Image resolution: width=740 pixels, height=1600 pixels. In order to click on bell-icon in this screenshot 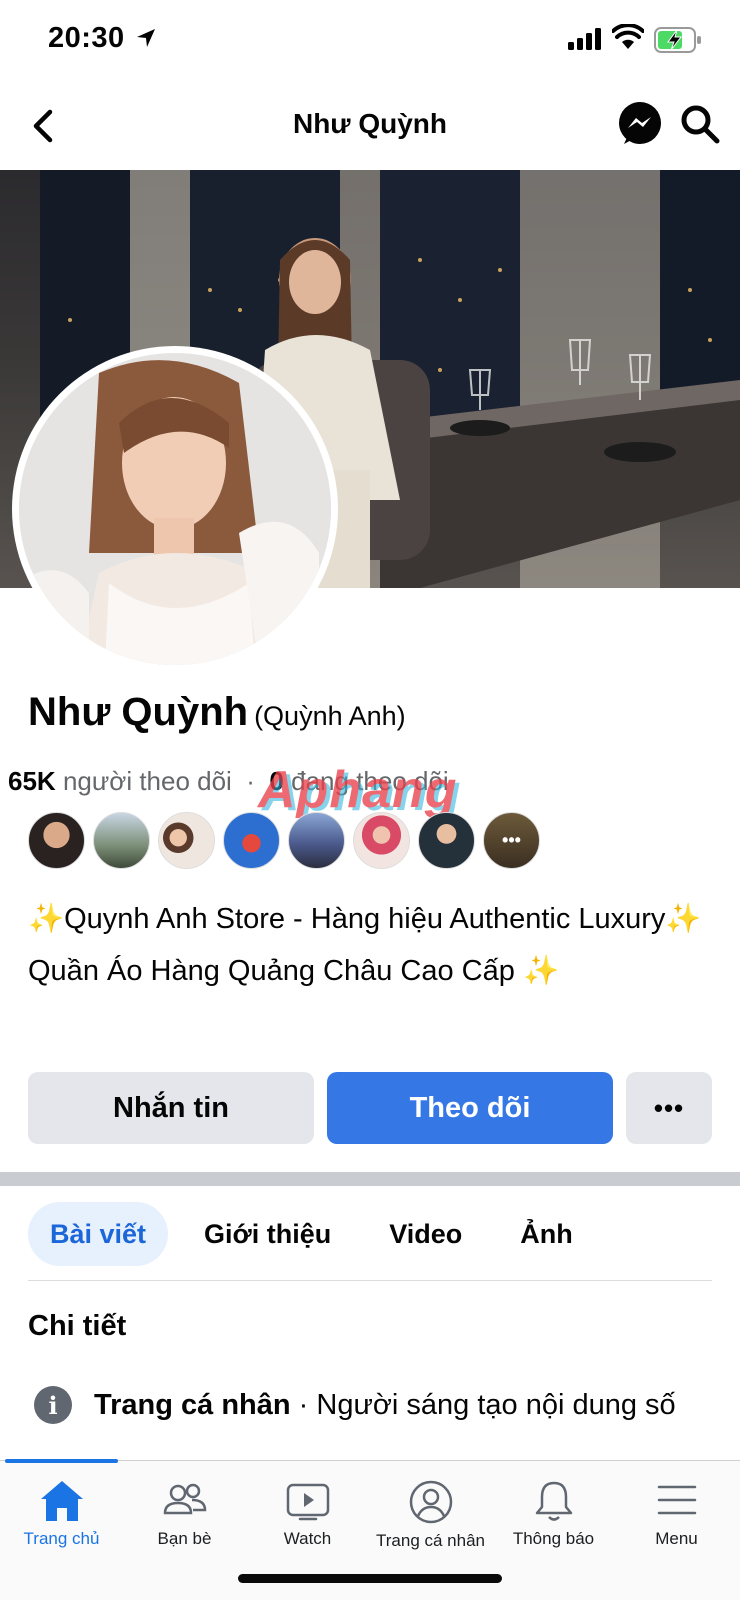, I will do `click(553, 1501)`.